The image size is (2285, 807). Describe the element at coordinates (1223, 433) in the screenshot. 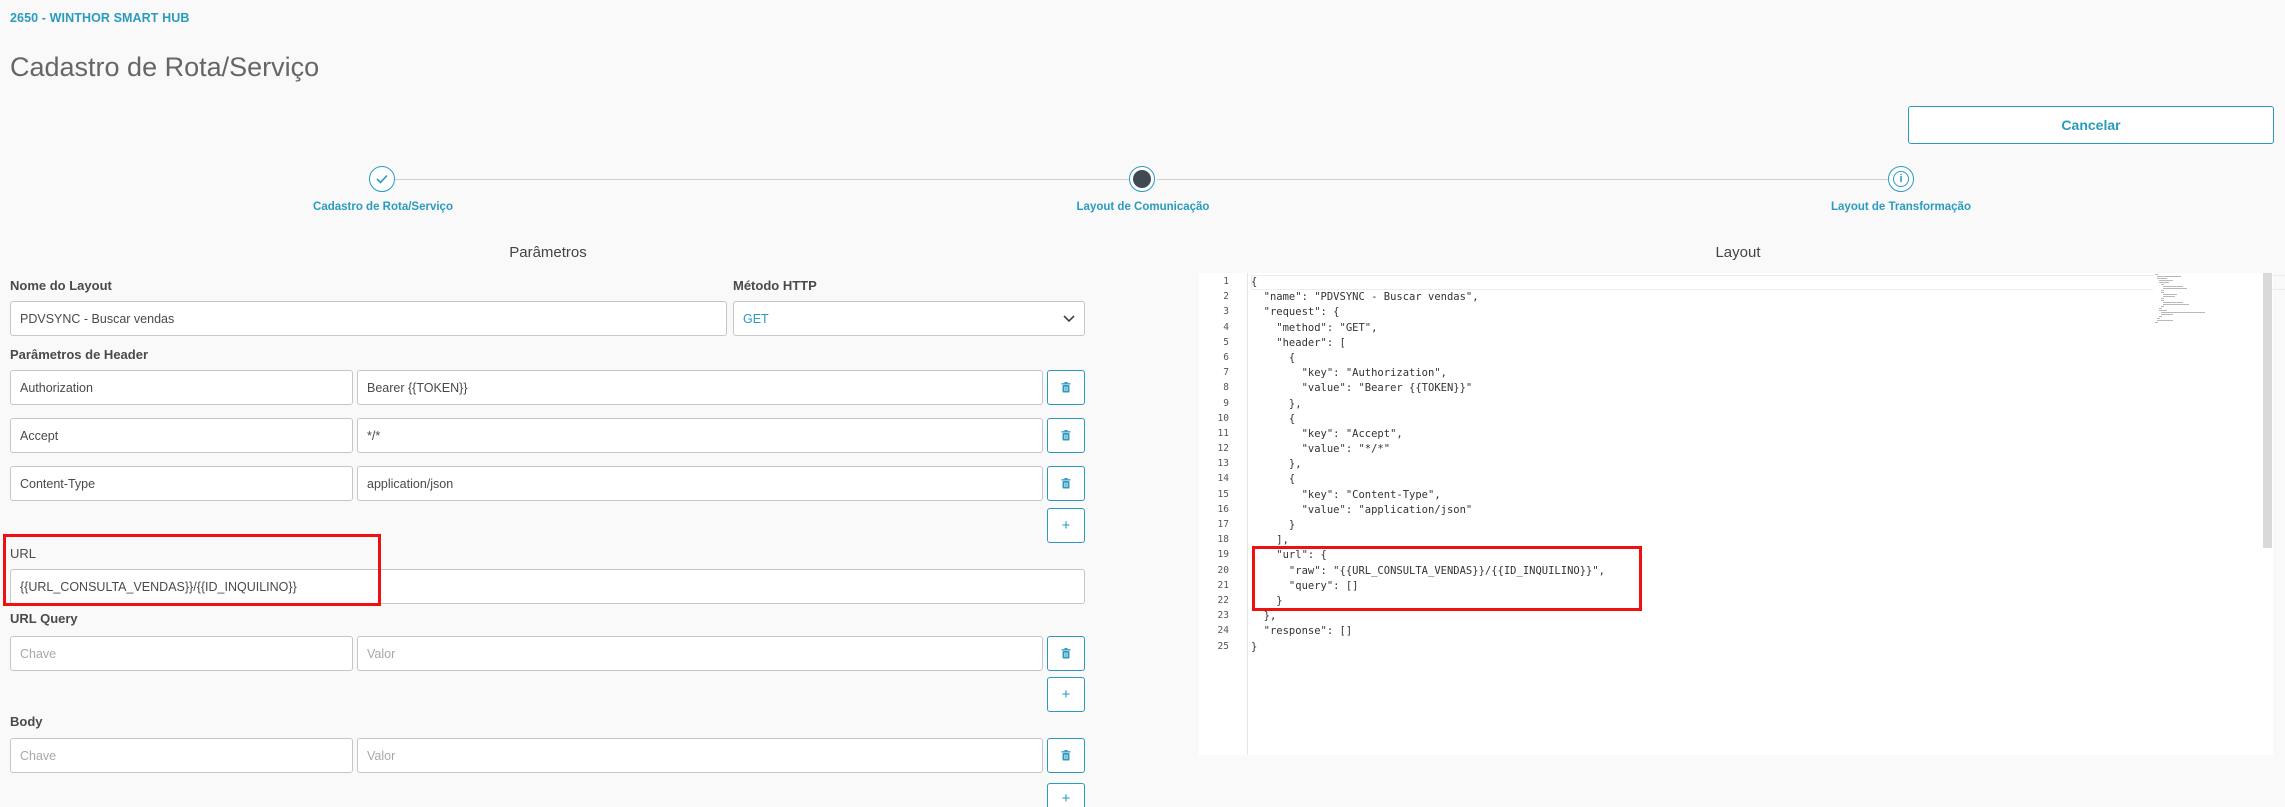

I see `line-number: 11` at that location.